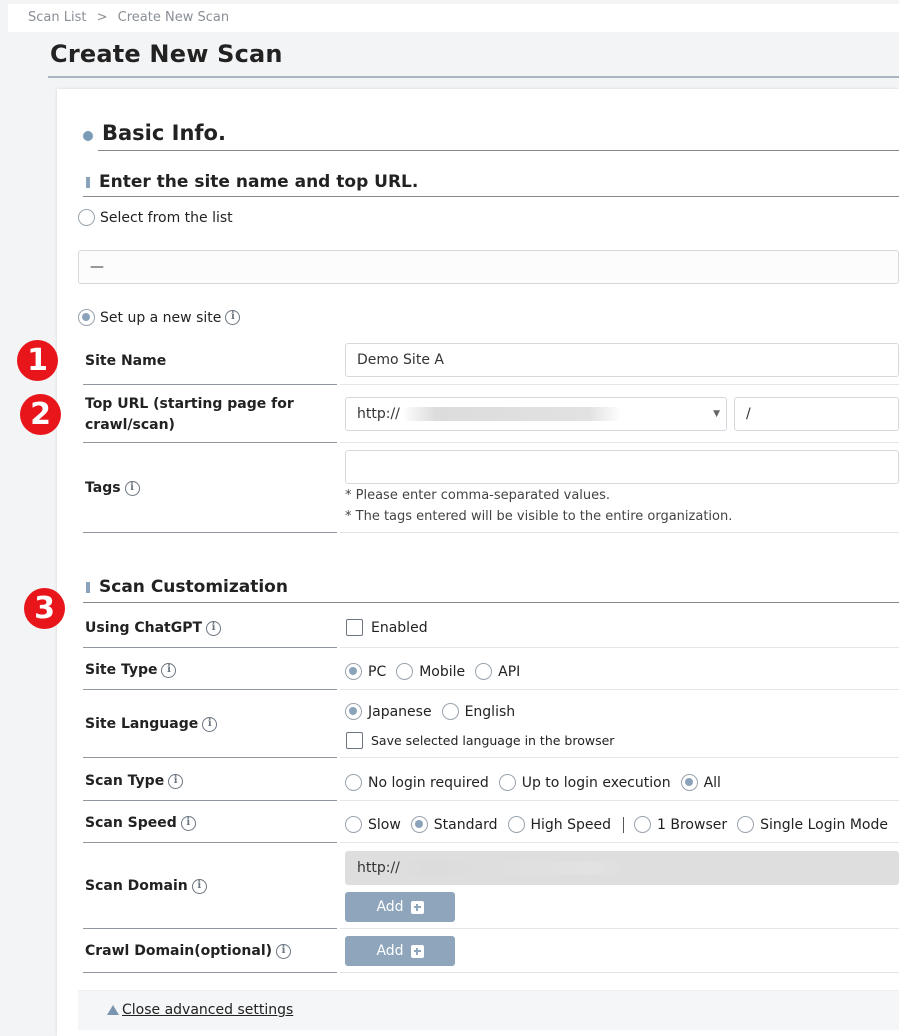 This screenshot has height=1036, width=899. I want to click on scan-domain-label-group: Scan Domain i, so click(146, 886).